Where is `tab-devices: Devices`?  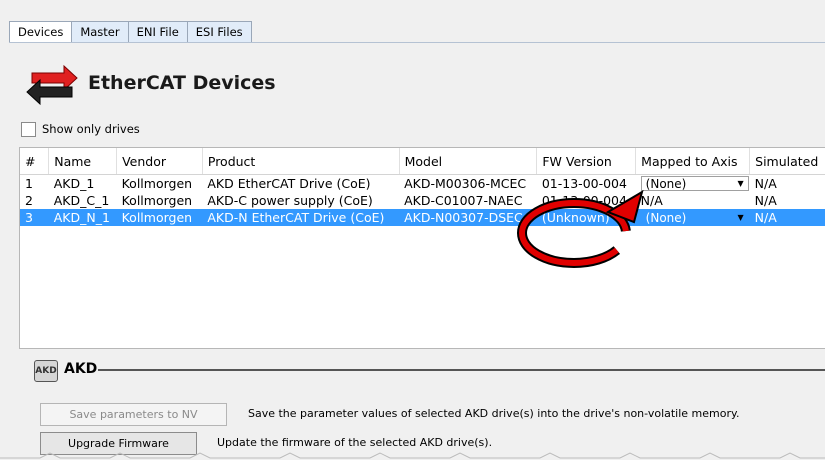 tab-devices: Devices is located at coordinates (41, 31).